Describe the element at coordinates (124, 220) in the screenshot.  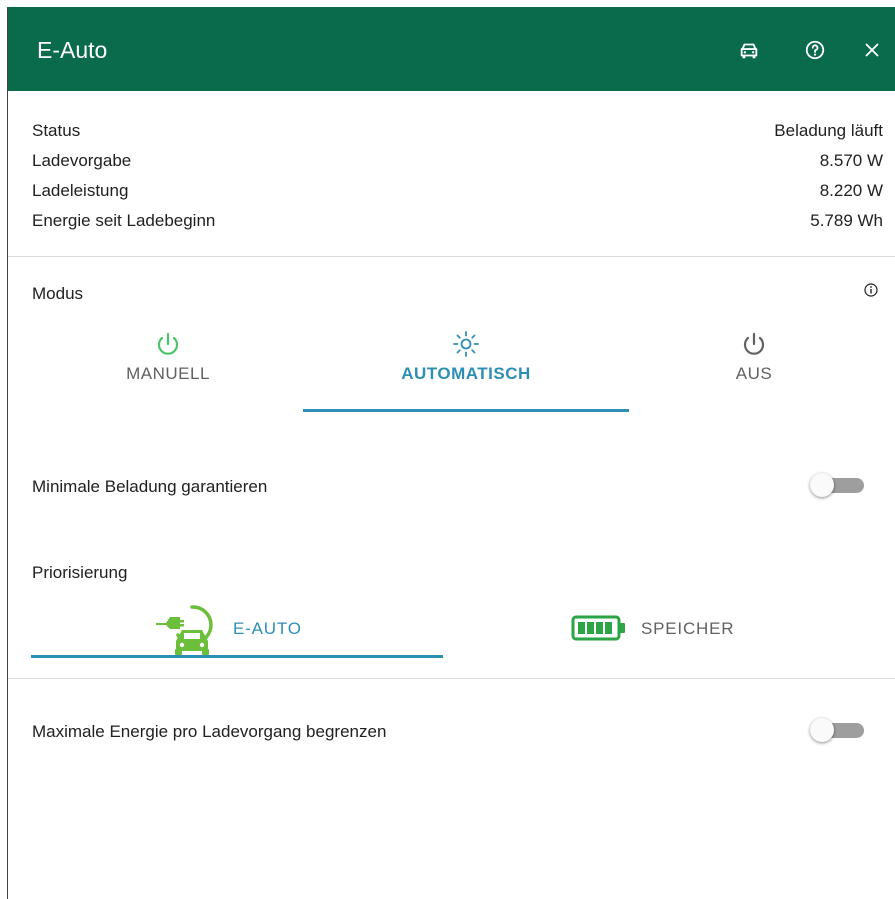
I see `info-label: Energie seit Ladebeginn` at that location.